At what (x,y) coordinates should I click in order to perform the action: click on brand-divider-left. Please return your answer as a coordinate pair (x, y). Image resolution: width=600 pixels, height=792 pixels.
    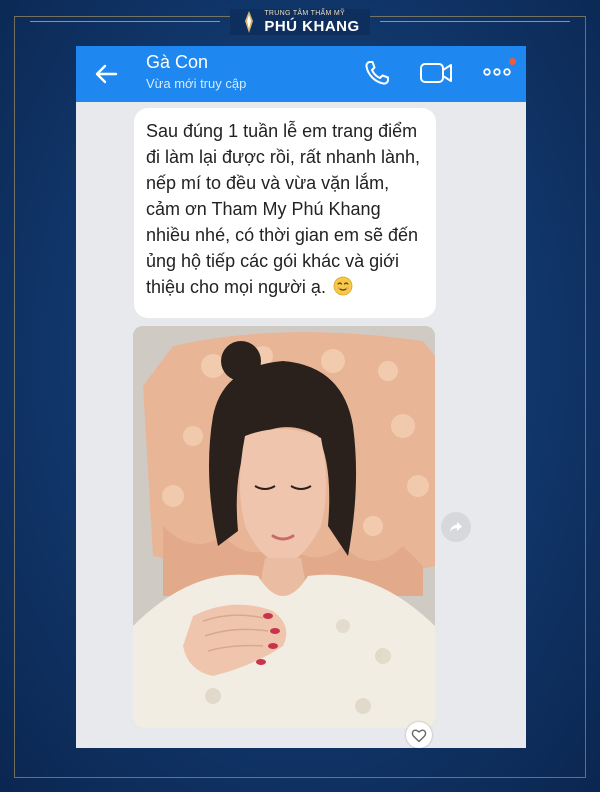
    Looking at the image, I should click on (125, 21).